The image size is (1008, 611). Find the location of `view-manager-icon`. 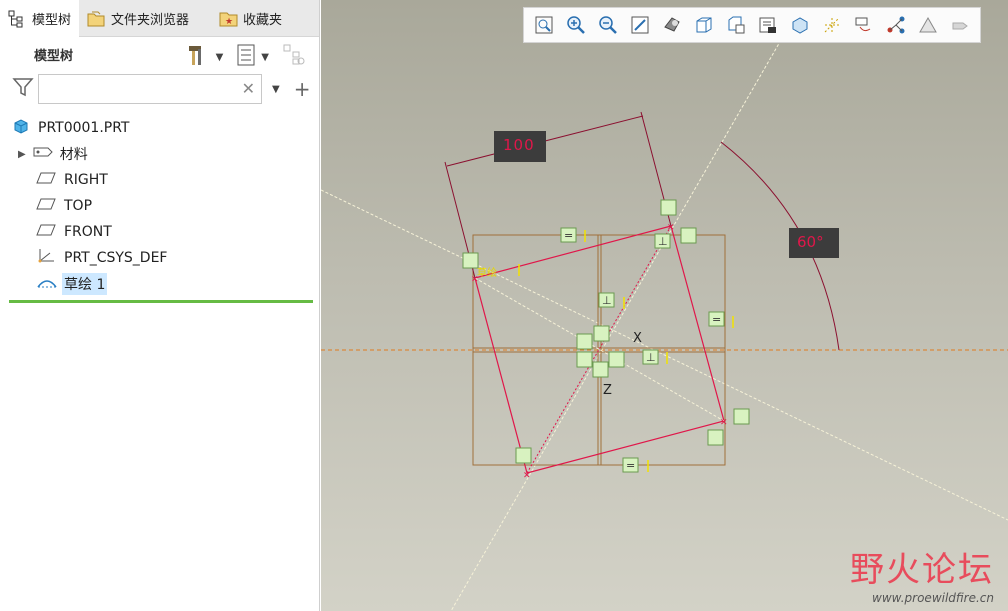

view-manager-icon is located at coordinates (736, 25).